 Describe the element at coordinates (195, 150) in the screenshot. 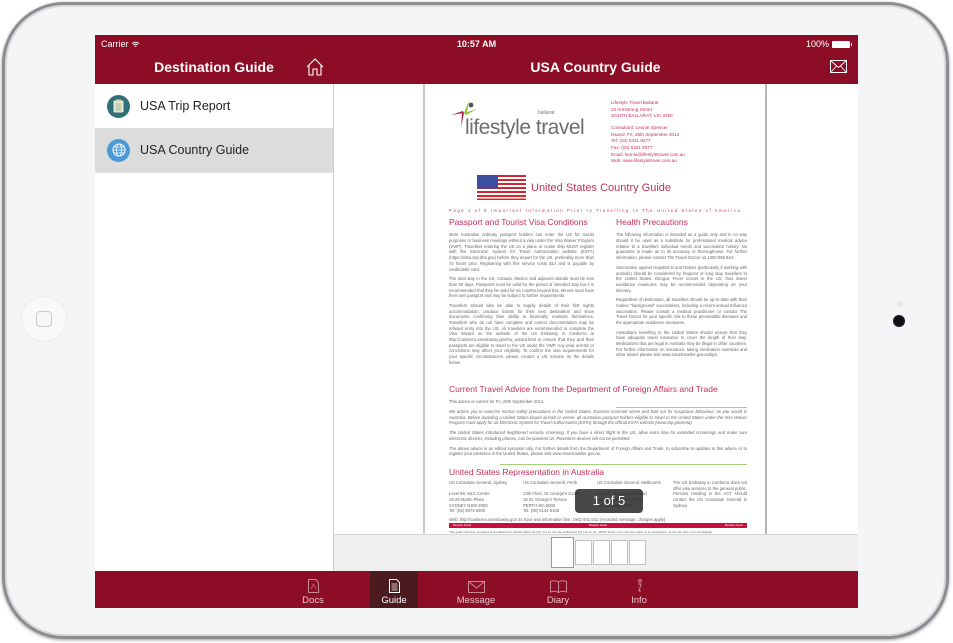

I see `sidebar-item-label: USA Country Guide` at that location.